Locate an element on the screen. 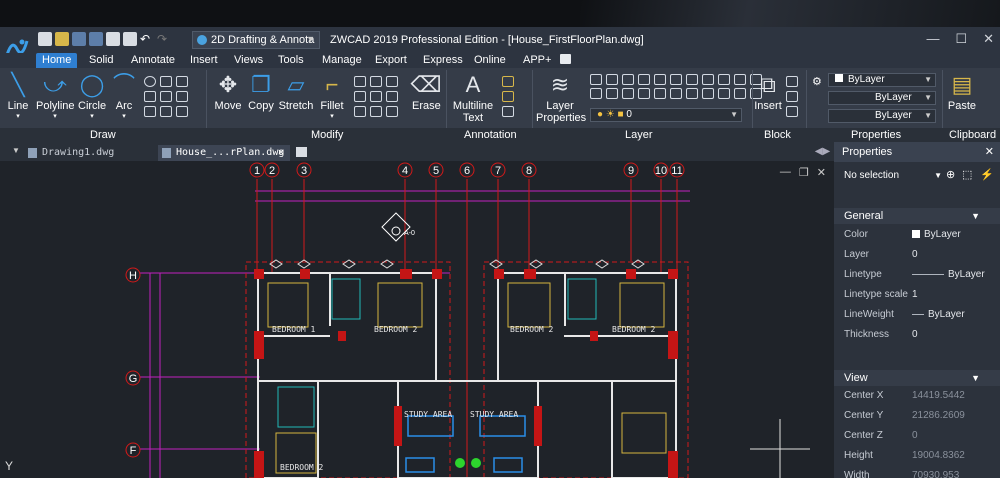 The width and height of the screenshot is (1000, 478). paste-button: ▤ Paste is located at coordinates (962, 92).